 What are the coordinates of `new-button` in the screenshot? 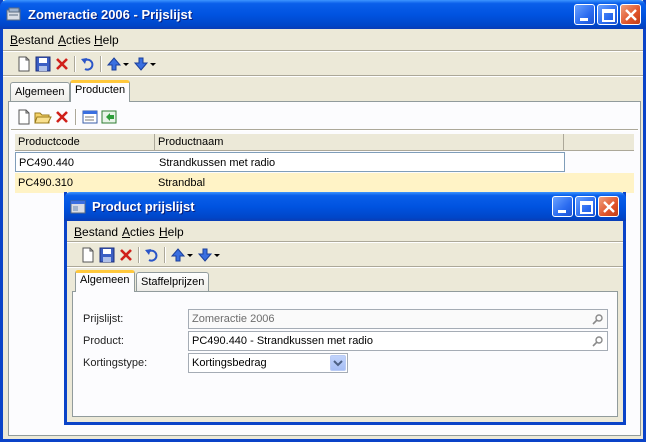 It's located at (24, 64).